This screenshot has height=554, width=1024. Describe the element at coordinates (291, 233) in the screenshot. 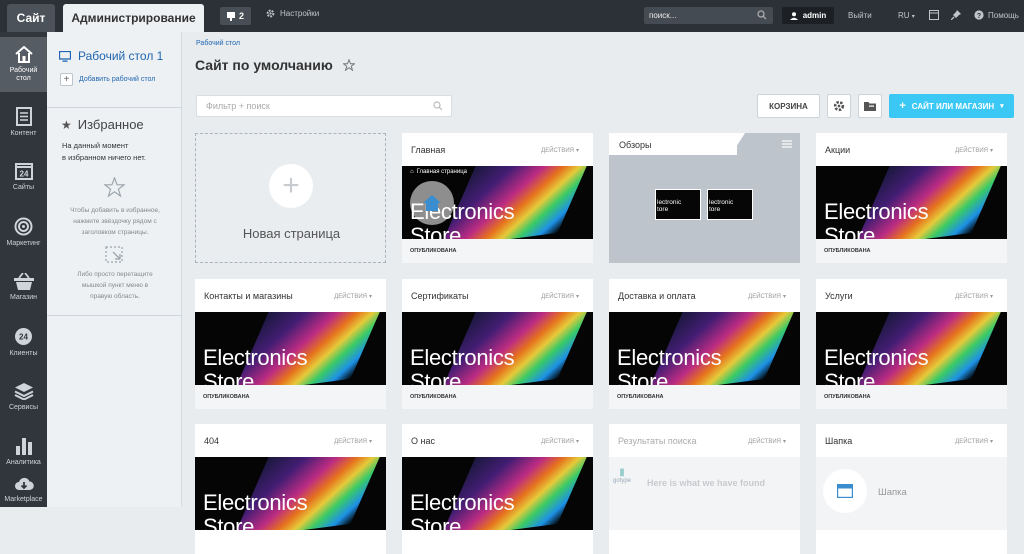

I see `new-page-label: Новая страница` at that location.